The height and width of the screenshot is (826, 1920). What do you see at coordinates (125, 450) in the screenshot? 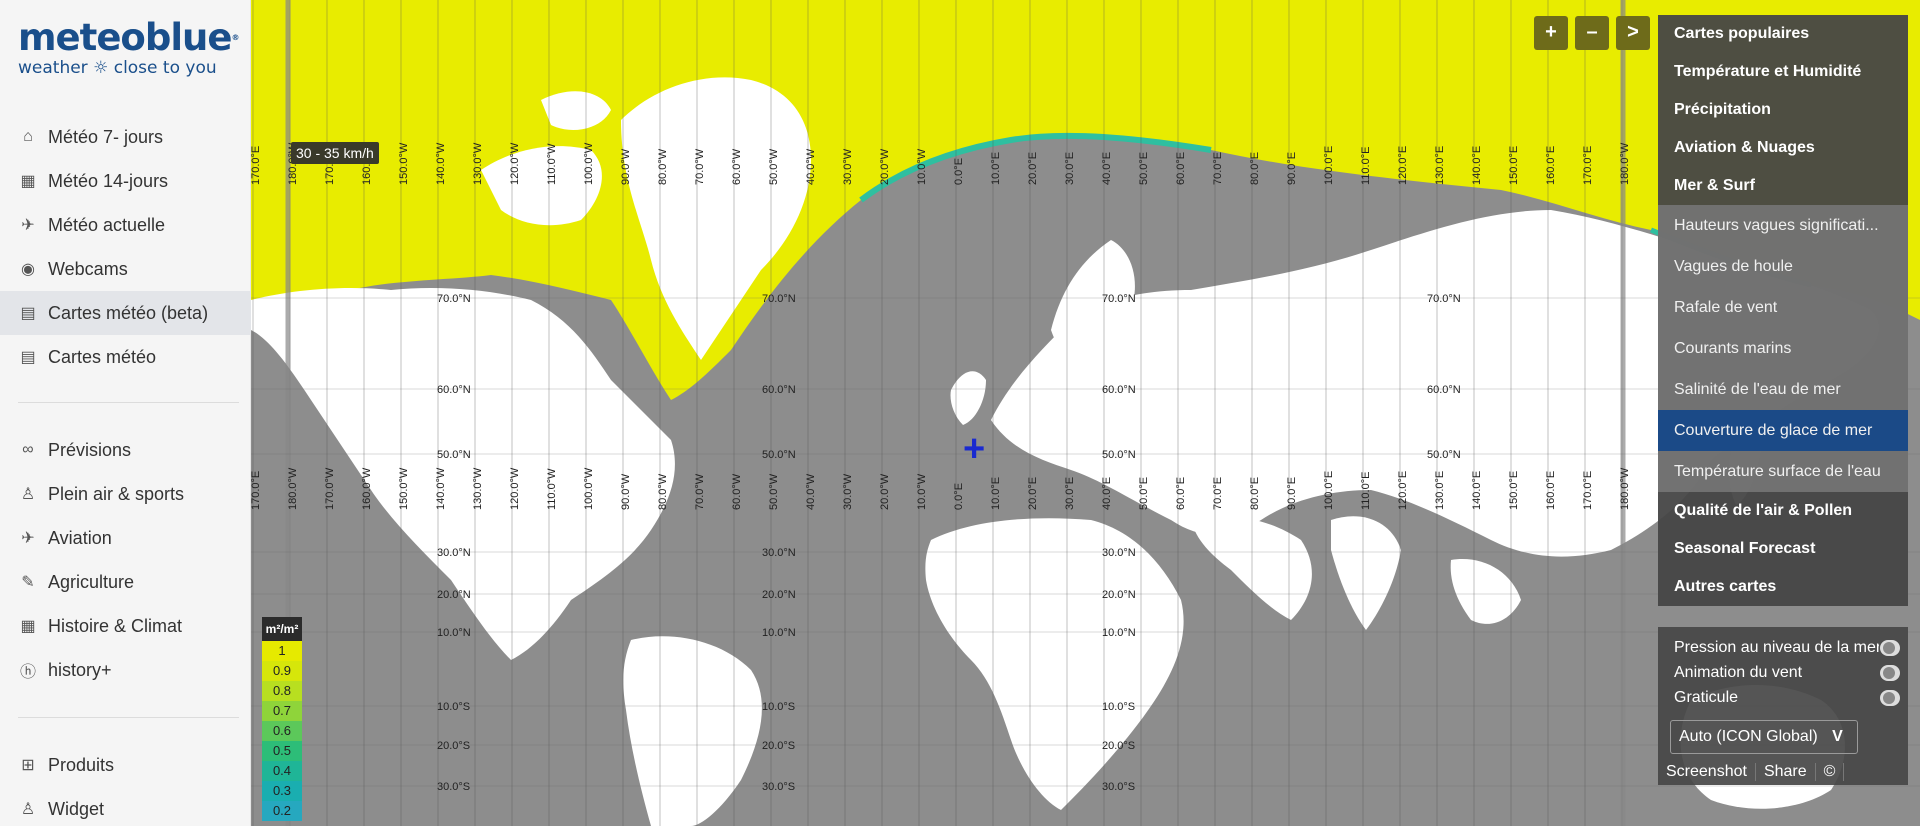
I see `nav-item: ∞ Prévisions` at bounding box center [125, 450].